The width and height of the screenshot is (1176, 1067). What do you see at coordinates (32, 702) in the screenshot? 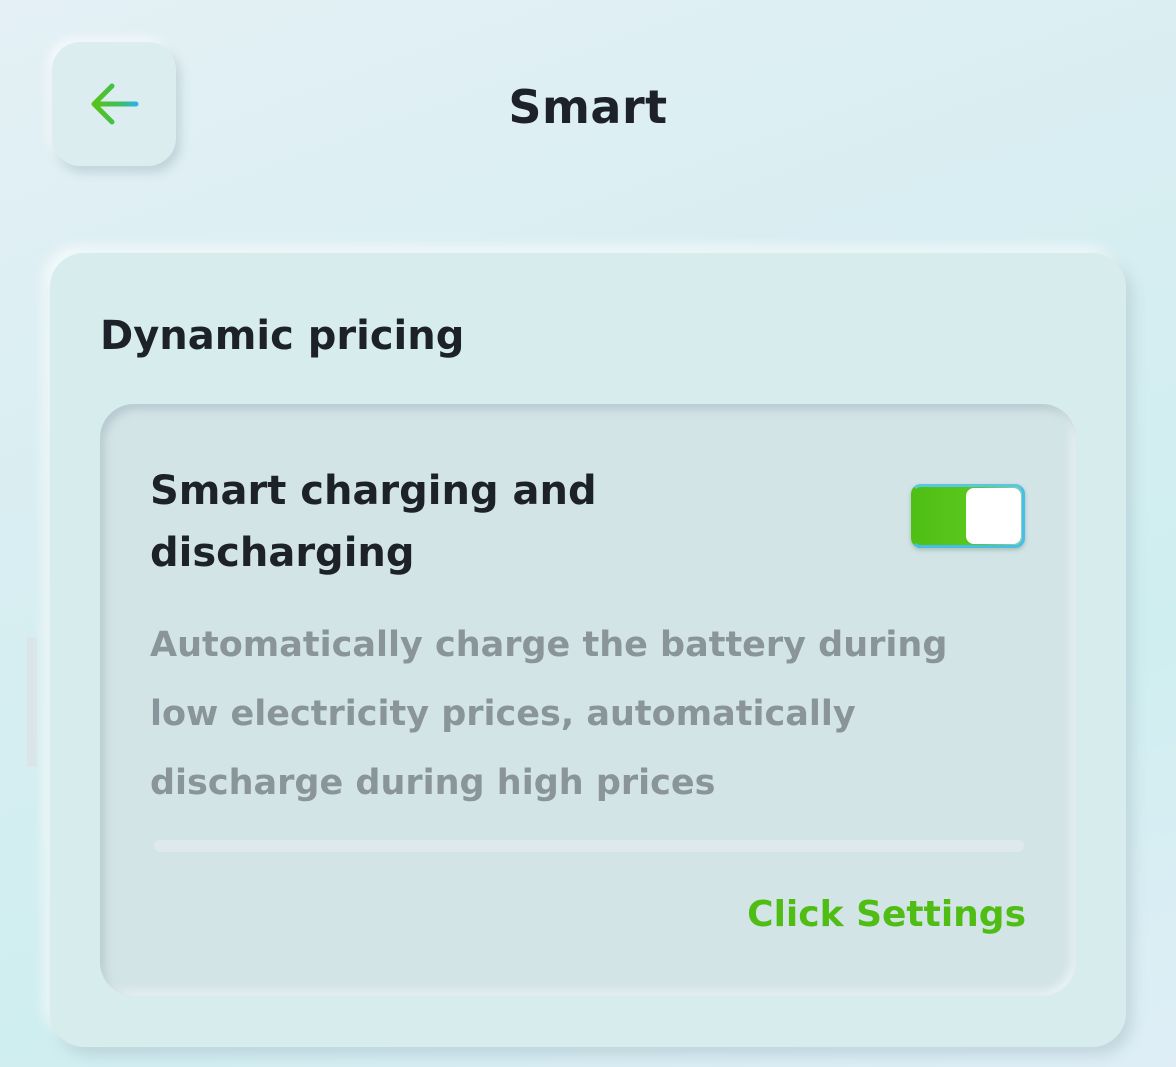
I see `side-edge-handle` at bounding box center [32, 702].